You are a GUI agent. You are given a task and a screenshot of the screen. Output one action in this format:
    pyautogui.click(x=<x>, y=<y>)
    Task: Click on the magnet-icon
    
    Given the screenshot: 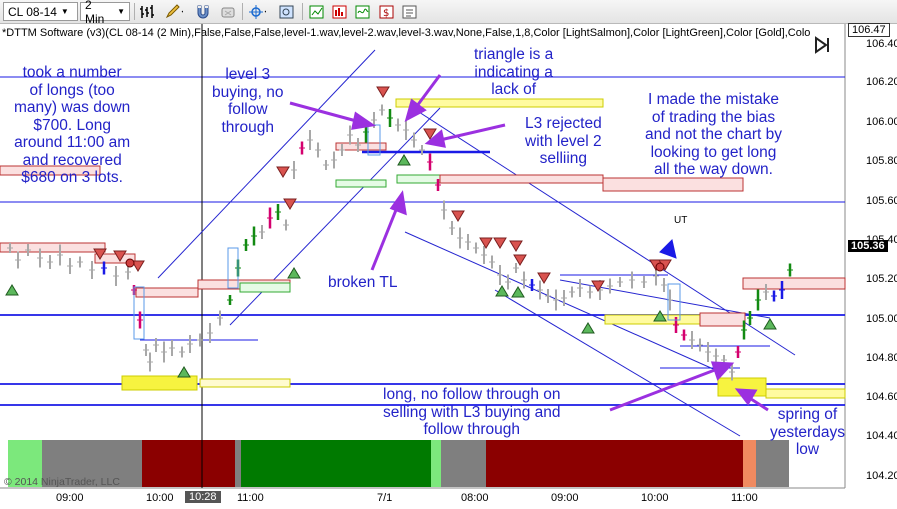 What is the action you would take?
    pyautogui.click(x=203, y=11)
    